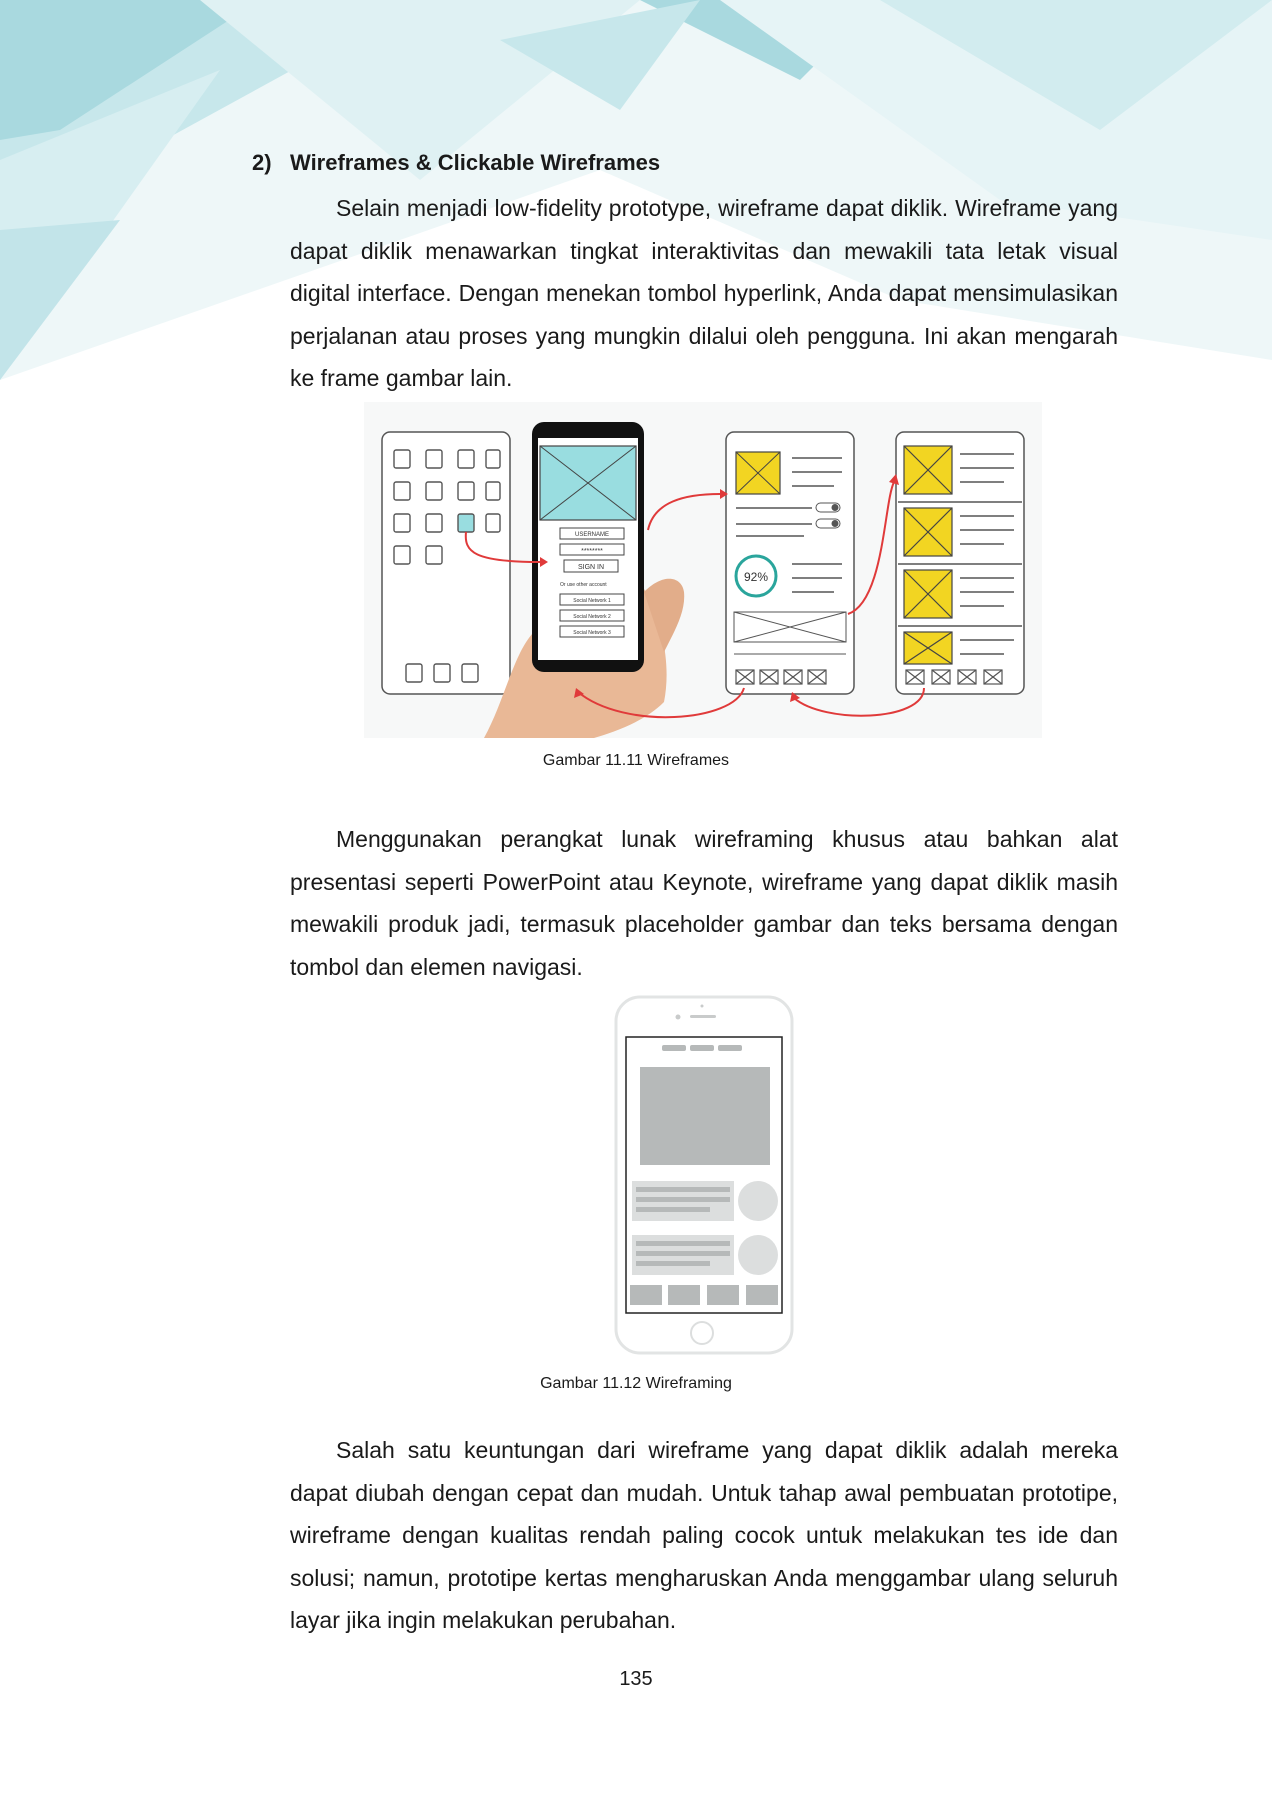  I want to click on sketch-username: USERNAME, so click(592, 535).